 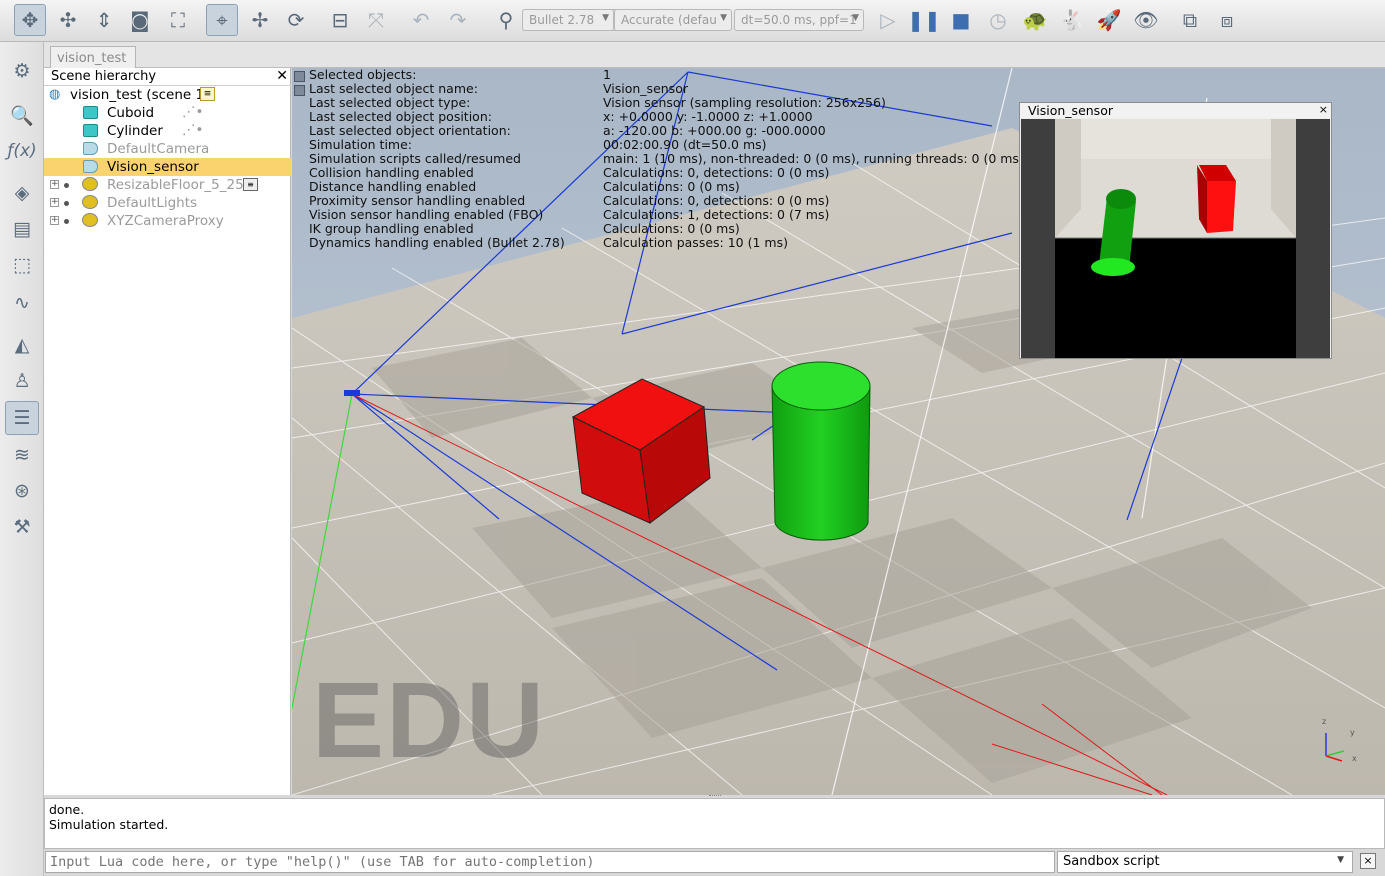 I want to click on tree-item-defaultcamera: DefaultCamera, so click(x=167, y=149).